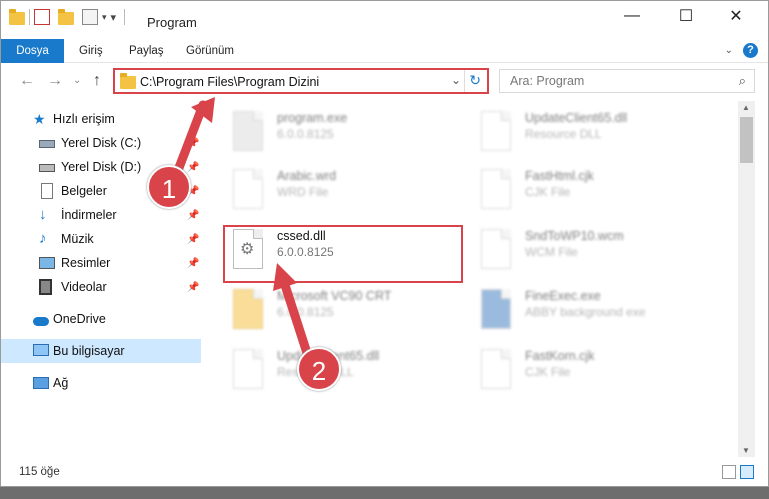 This screenshot has width=769, height=499. Describe the element at coordinates (303, 192) in the screenshot. I see `file-detail: WRD File` at that location.